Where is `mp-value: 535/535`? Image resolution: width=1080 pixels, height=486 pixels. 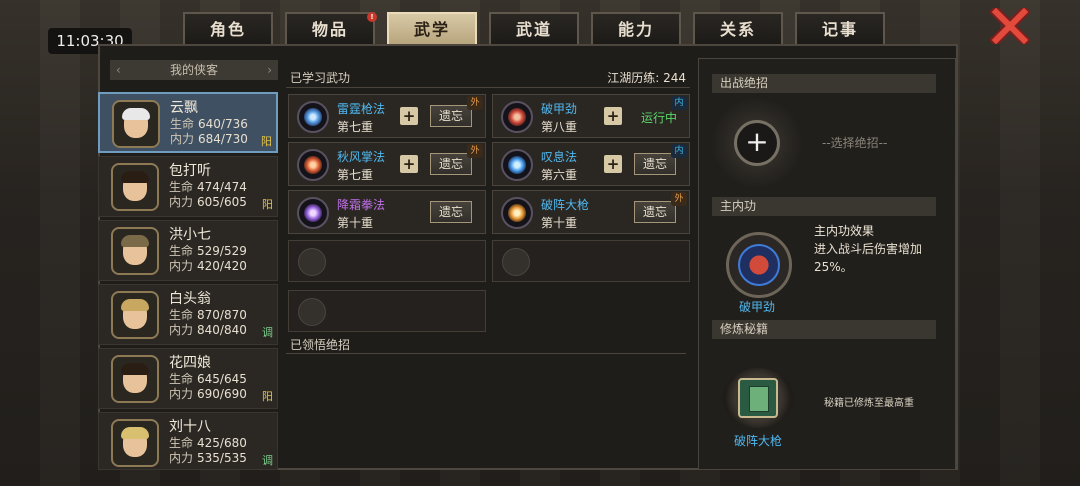
mp-value: 535/535 is located at coordinates (222, 458).